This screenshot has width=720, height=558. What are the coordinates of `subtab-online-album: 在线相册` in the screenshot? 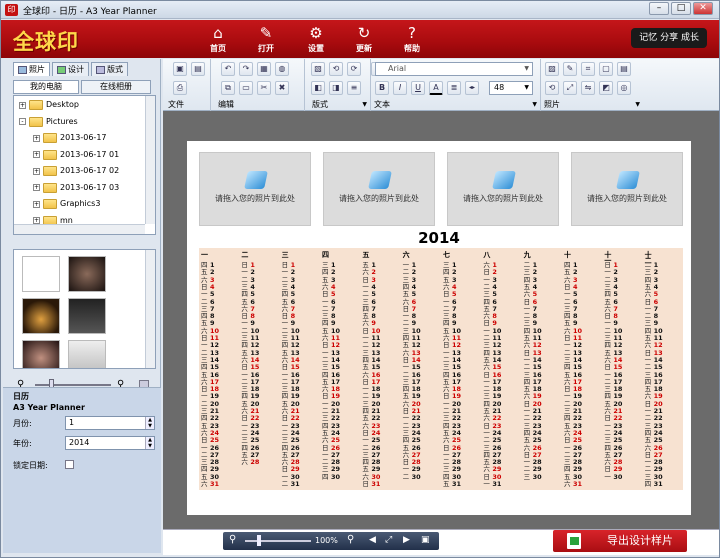 It's located at (116, 87).